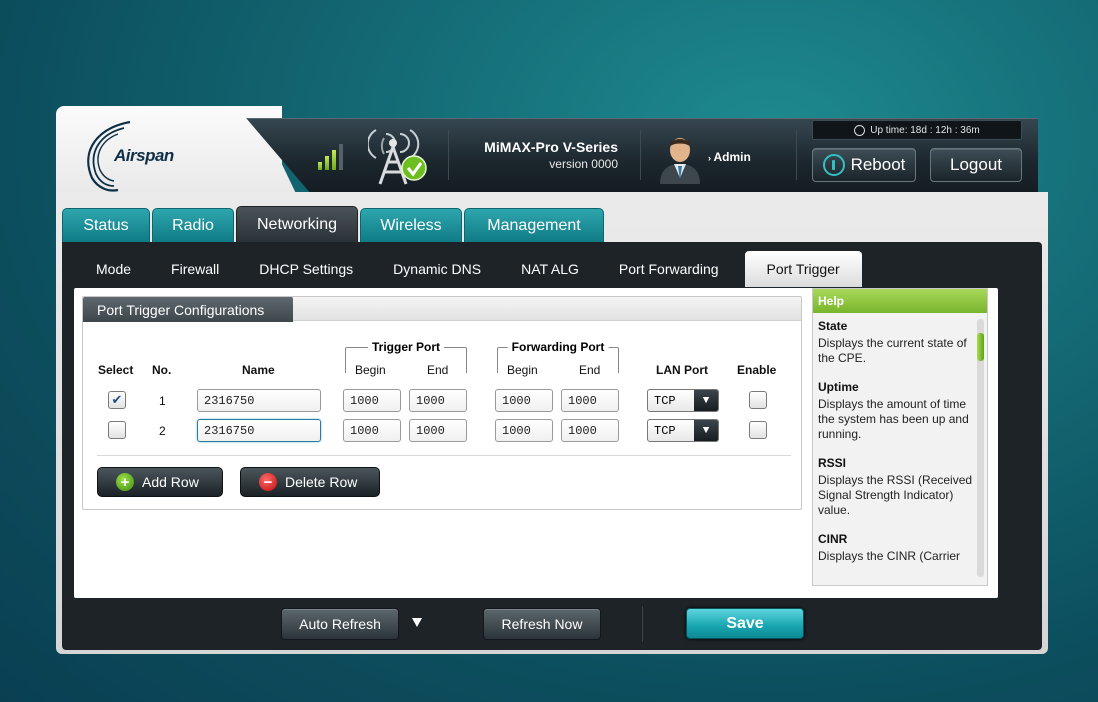 This screenshot has width=1098, height=702. Describe the element at coordinates (193, 225) in the screenshot. I see `tab-radio: Radio` at that location.